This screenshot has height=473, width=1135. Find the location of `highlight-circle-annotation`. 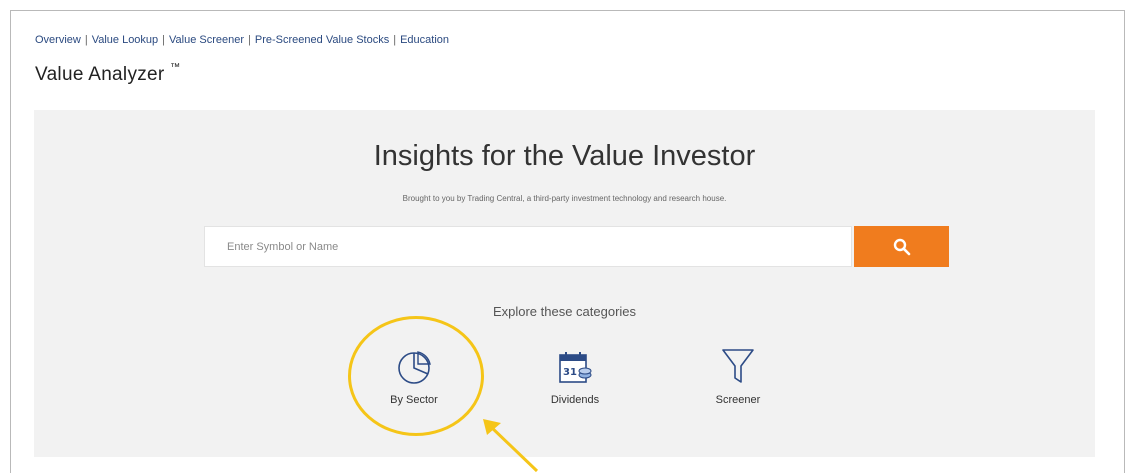

highlight-circle-annotation is located at coordinates (416, 376).